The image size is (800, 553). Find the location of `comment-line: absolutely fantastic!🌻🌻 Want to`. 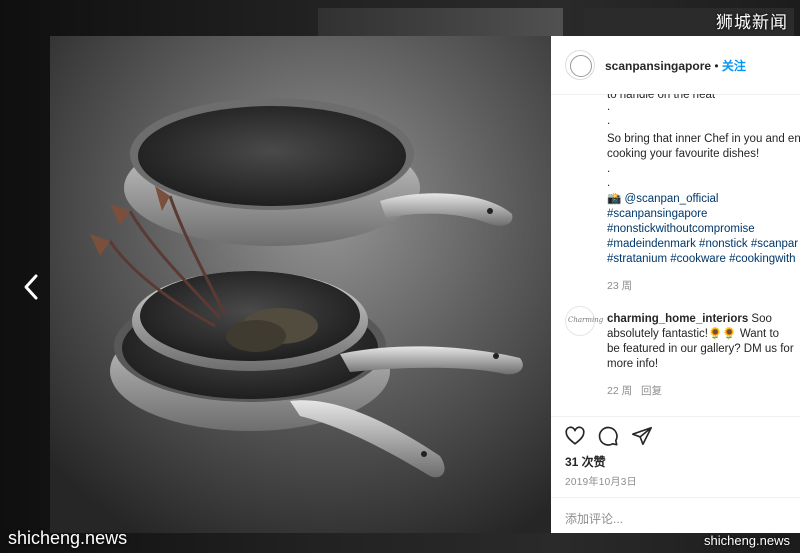

comment-line: absolutely fantastic!🌻🌻 Want to is located at coordinates (693, 334).